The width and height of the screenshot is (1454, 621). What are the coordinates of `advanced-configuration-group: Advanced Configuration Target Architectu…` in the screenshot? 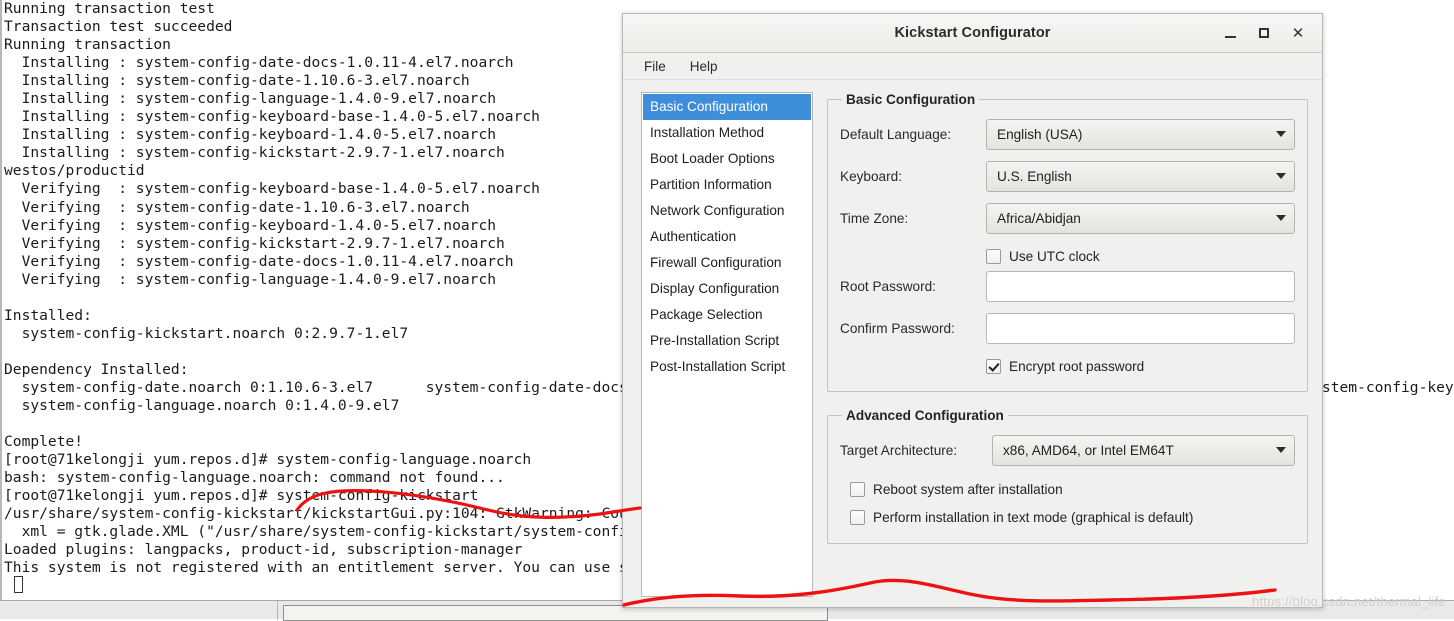 It's located at (1067, 476).